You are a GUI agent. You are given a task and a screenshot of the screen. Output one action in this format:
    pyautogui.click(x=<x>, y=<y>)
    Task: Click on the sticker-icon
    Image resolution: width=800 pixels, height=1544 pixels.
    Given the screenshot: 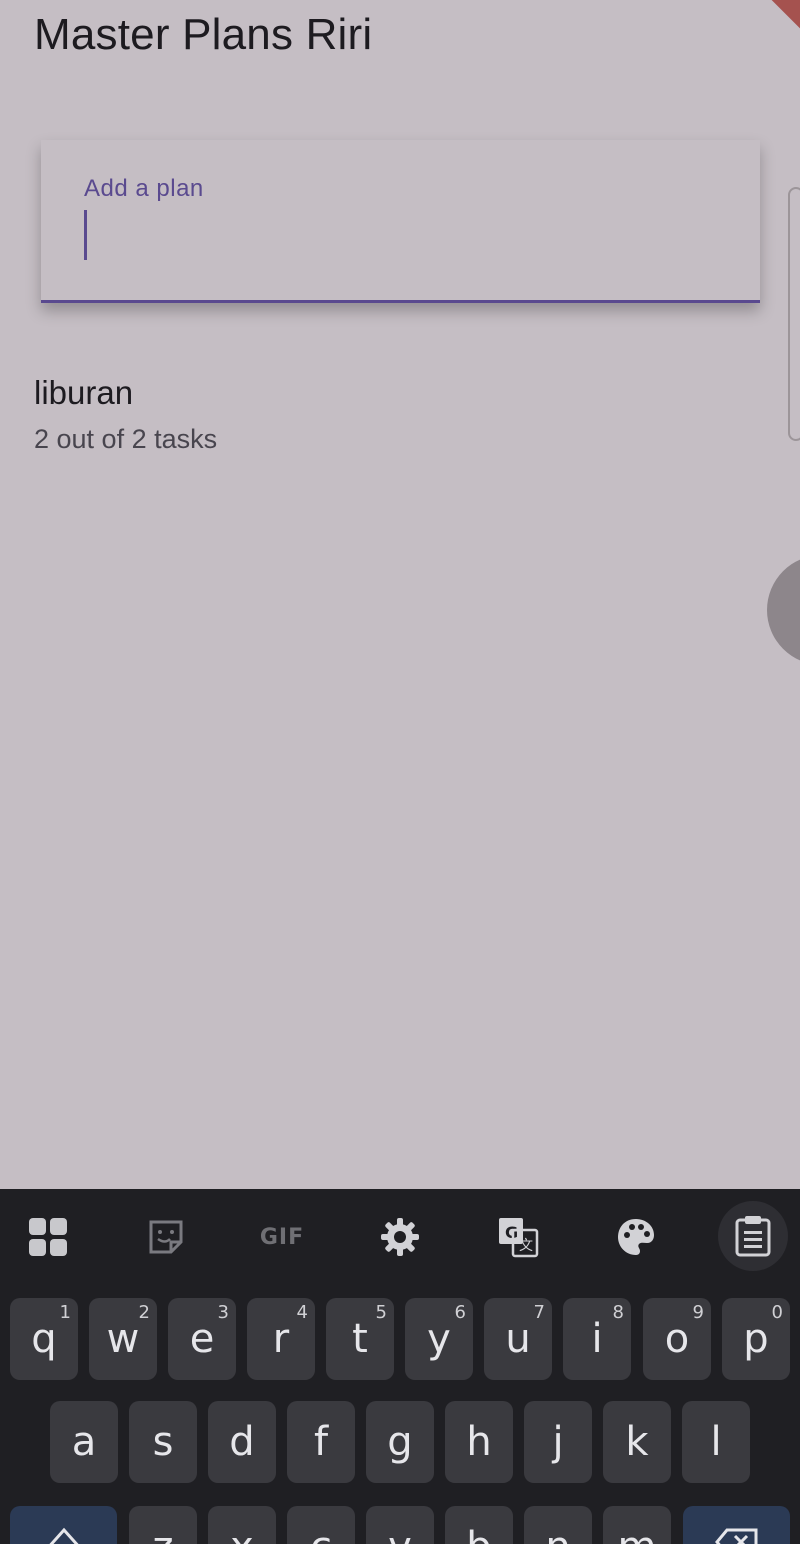 What is the action you would take?
    pyautogui.click(x=166, y=1237)
    